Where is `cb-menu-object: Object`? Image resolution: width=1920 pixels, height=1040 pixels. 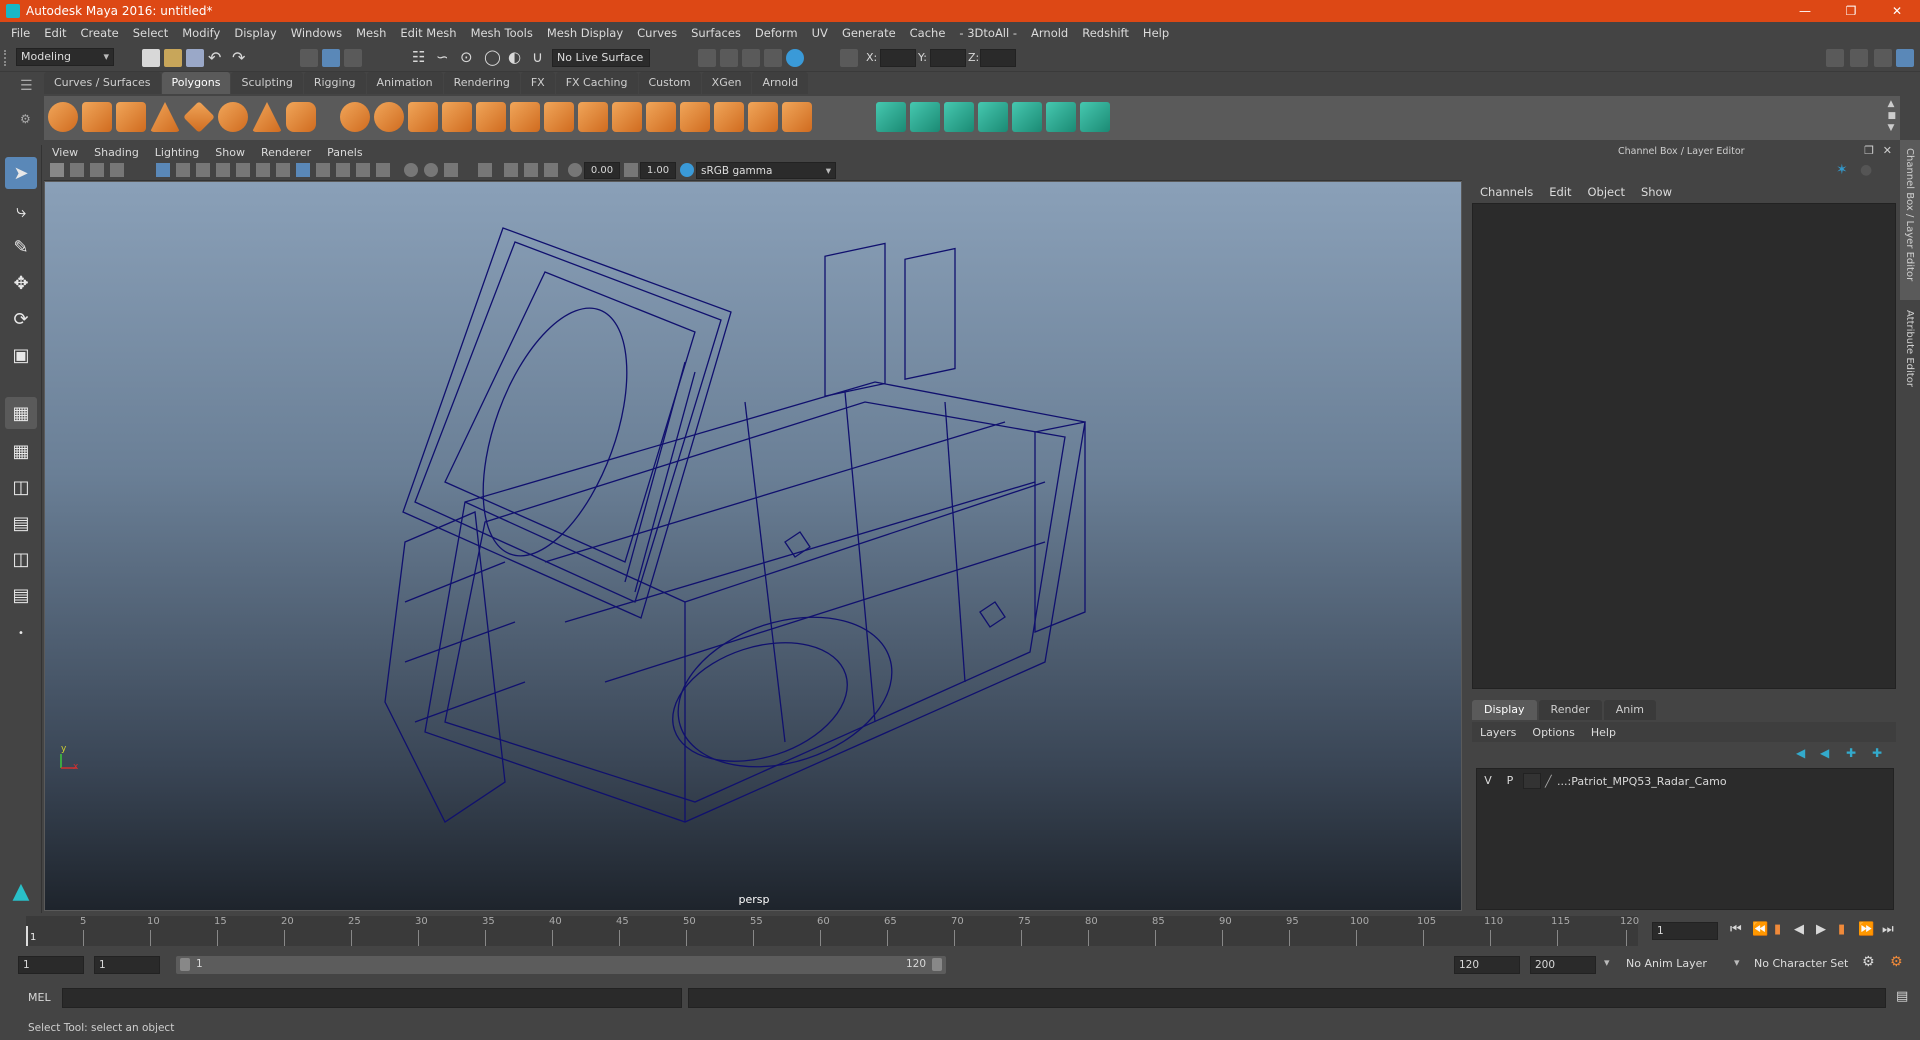
cb-menu-object: Object is located at coordinates (1606, 192).